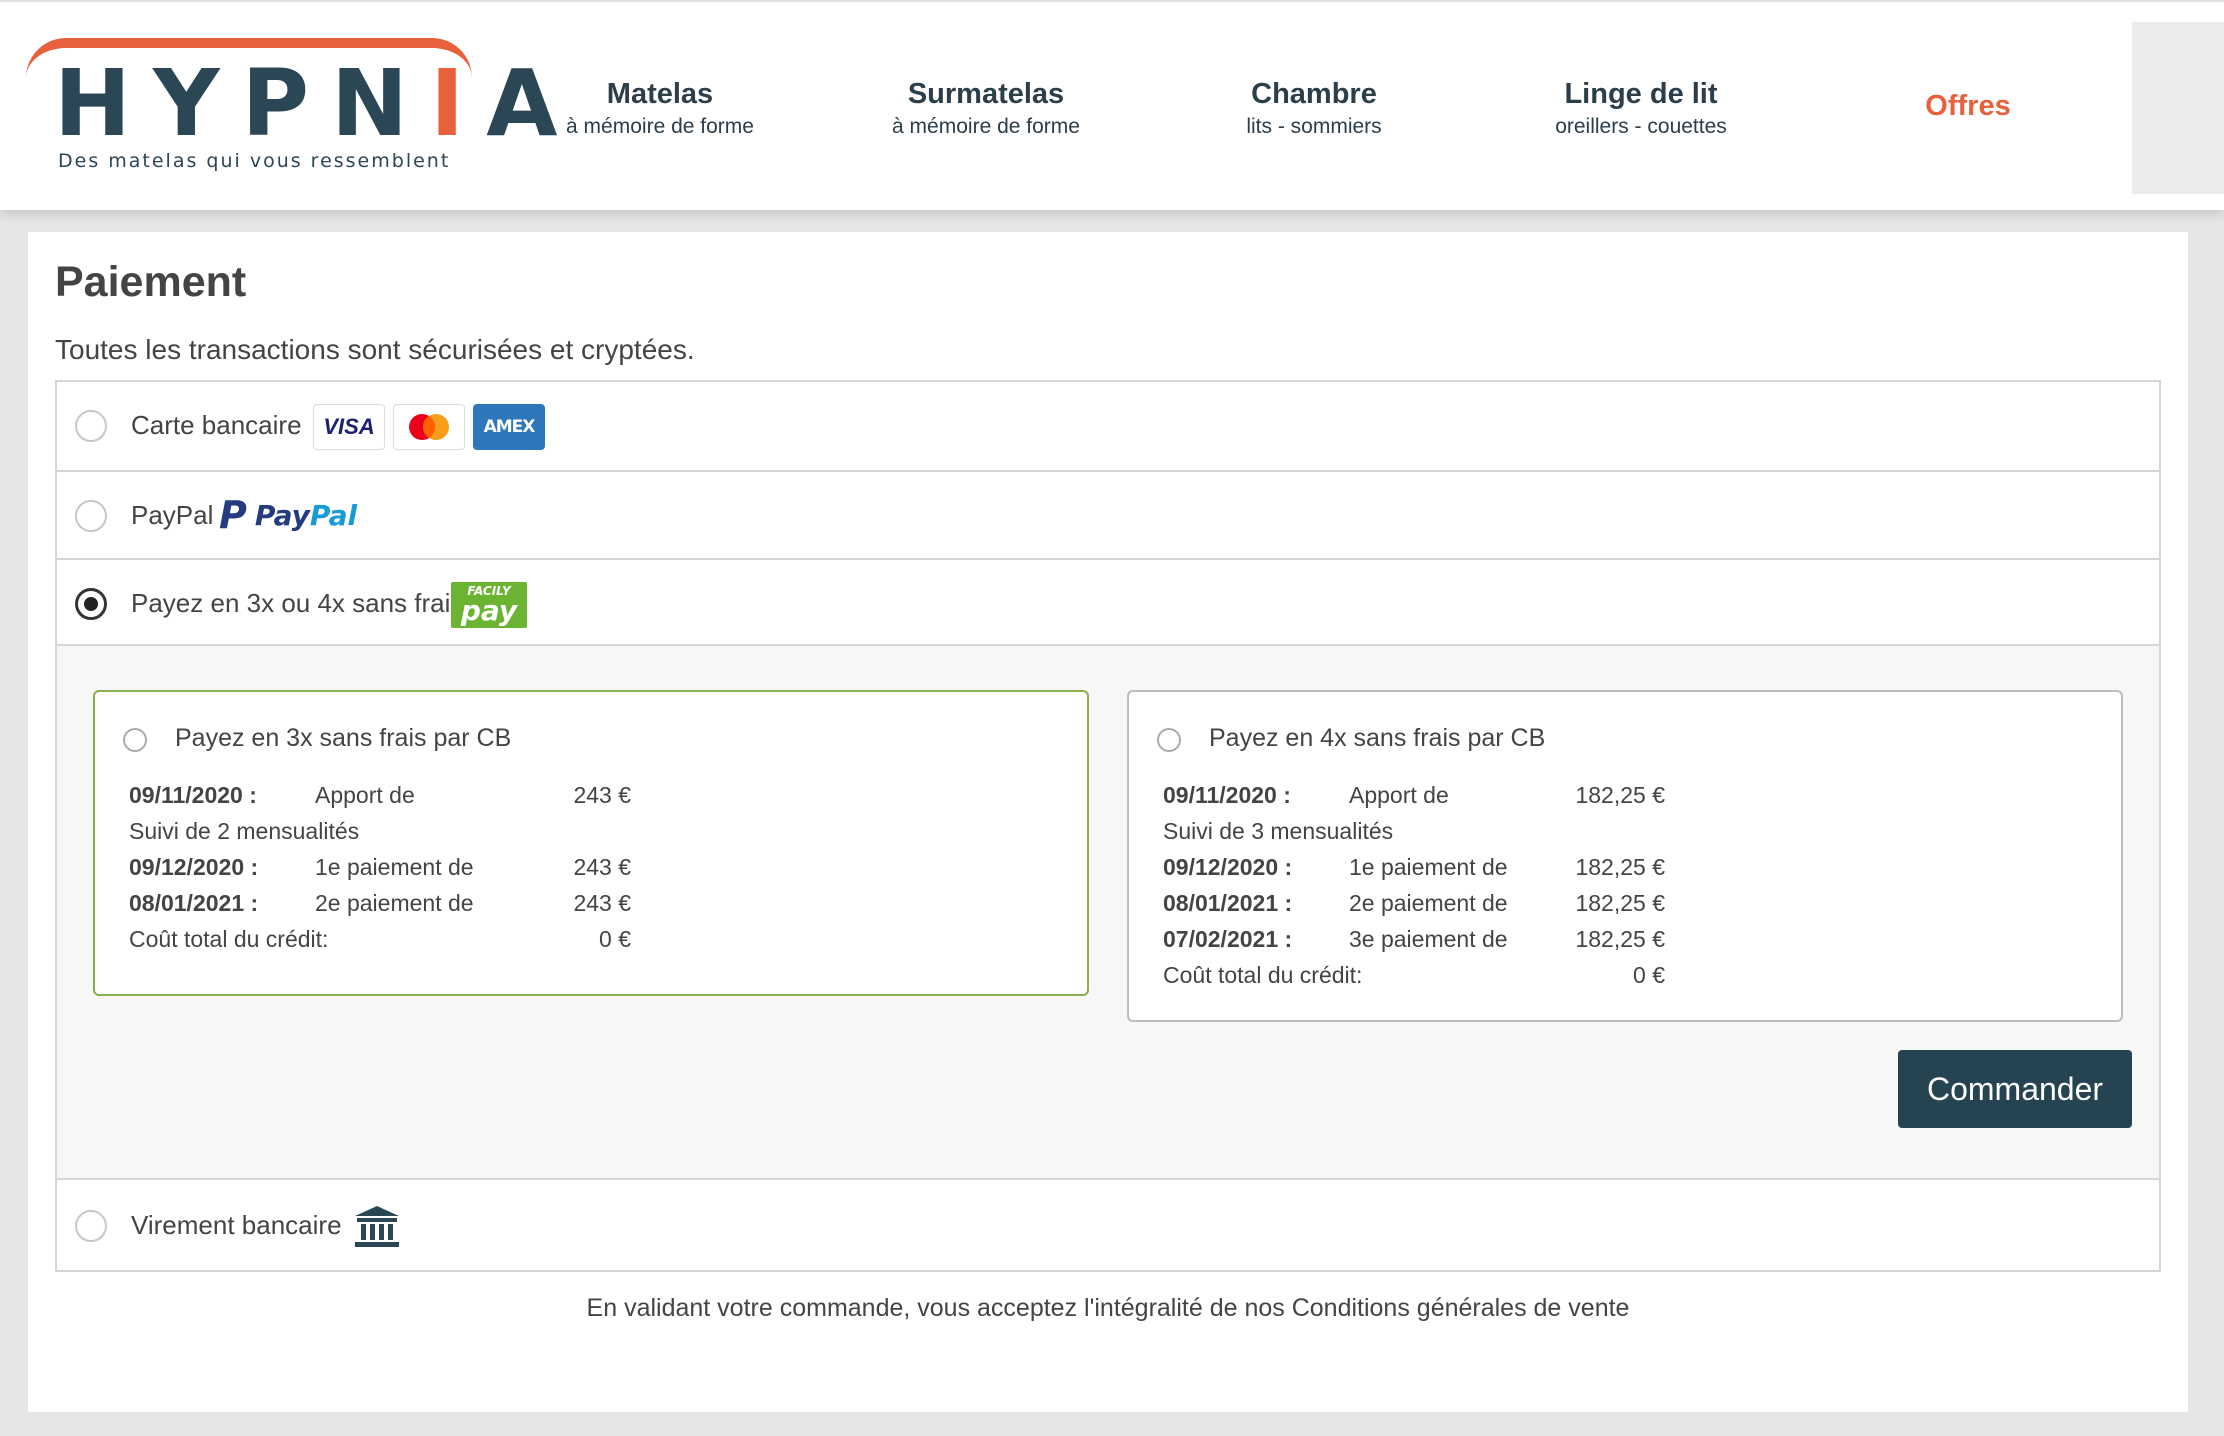 The height and width of the screenshot is (1436, 2224). I want to click on nav-title: Linge de lit, so click(1641, 94).